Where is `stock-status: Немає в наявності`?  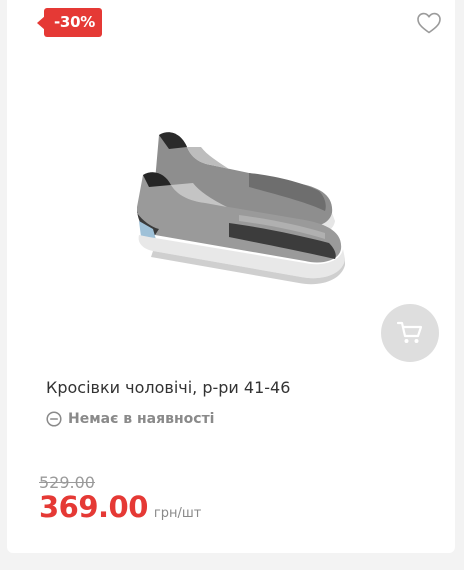
stock-status: Немає в наявності is located at coordinates (130, 419).